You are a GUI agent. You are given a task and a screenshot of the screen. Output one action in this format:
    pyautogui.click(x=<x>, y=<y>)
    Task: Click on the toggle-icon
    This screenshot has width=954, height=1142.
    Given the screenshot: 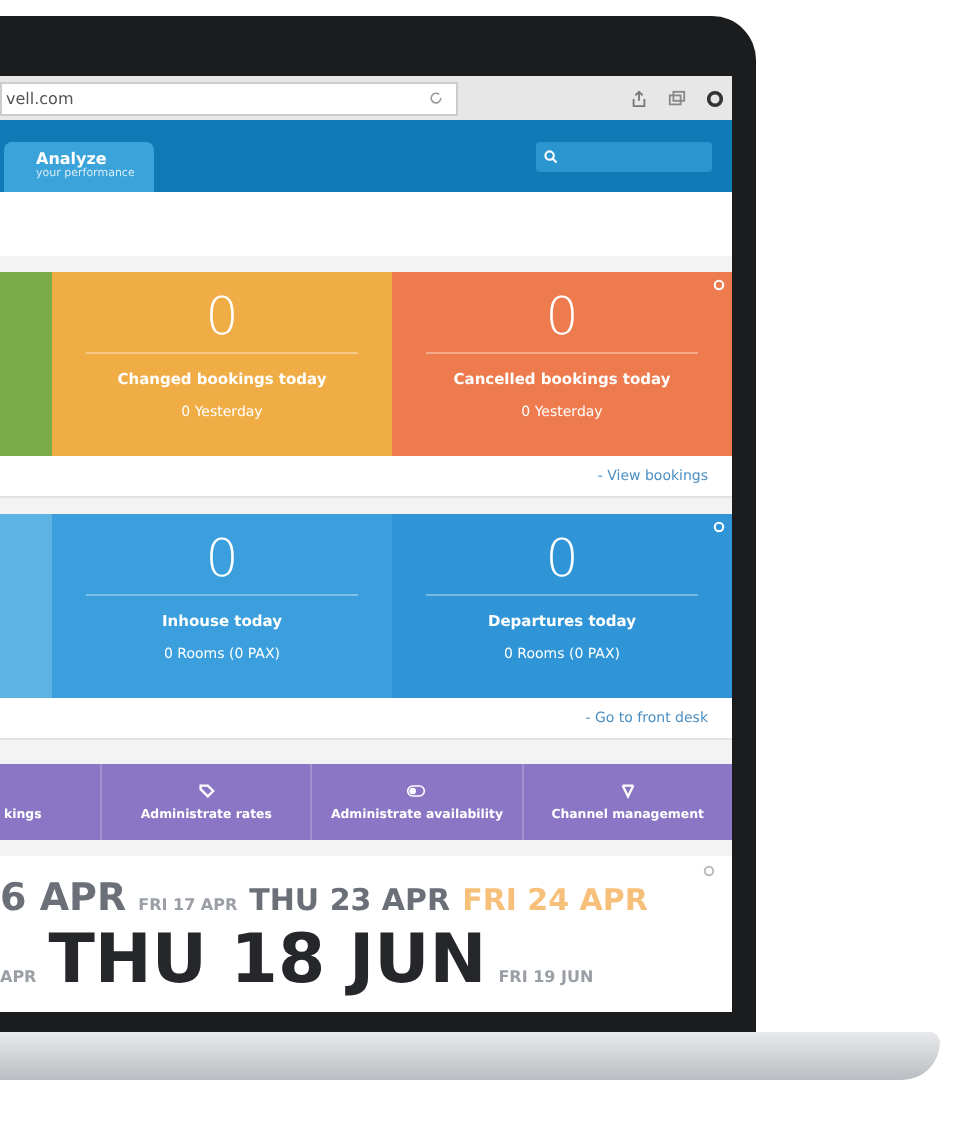 What is the action you would take?
    pyautogui.click(x=416, y=791)
    